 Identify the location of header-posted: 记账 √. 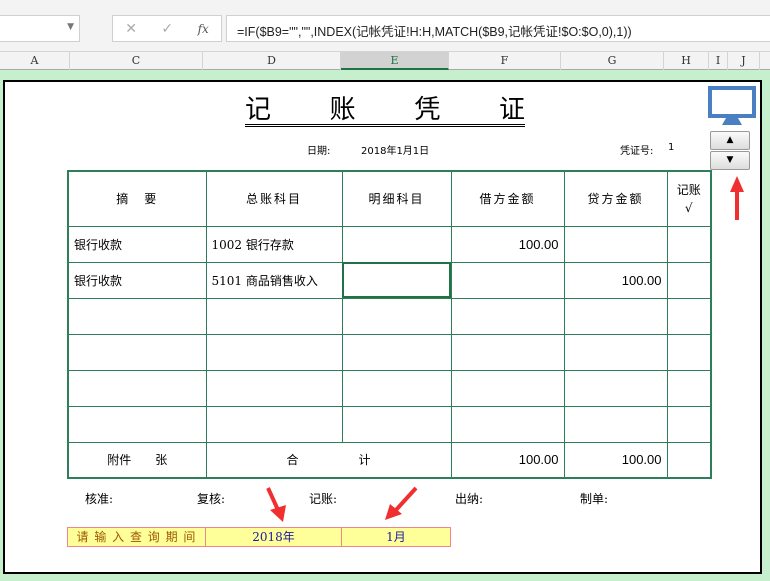
(689, 198).